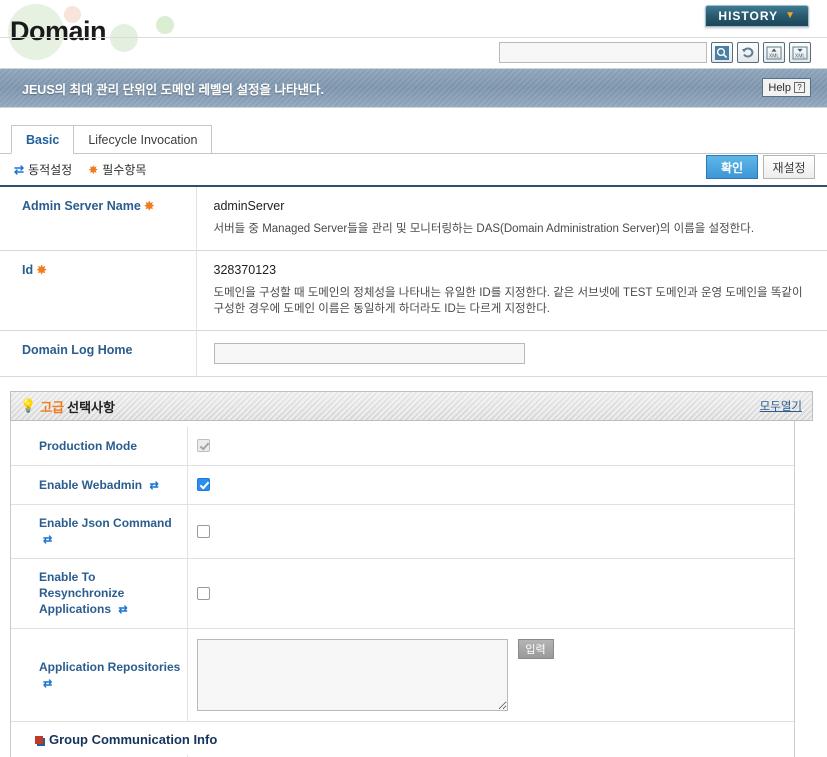 The image size is (827, 757). What do you see at coordinates (369, 354) in the screenshot?
I see `domain-log-home-input` at bounding box center [369, 354].